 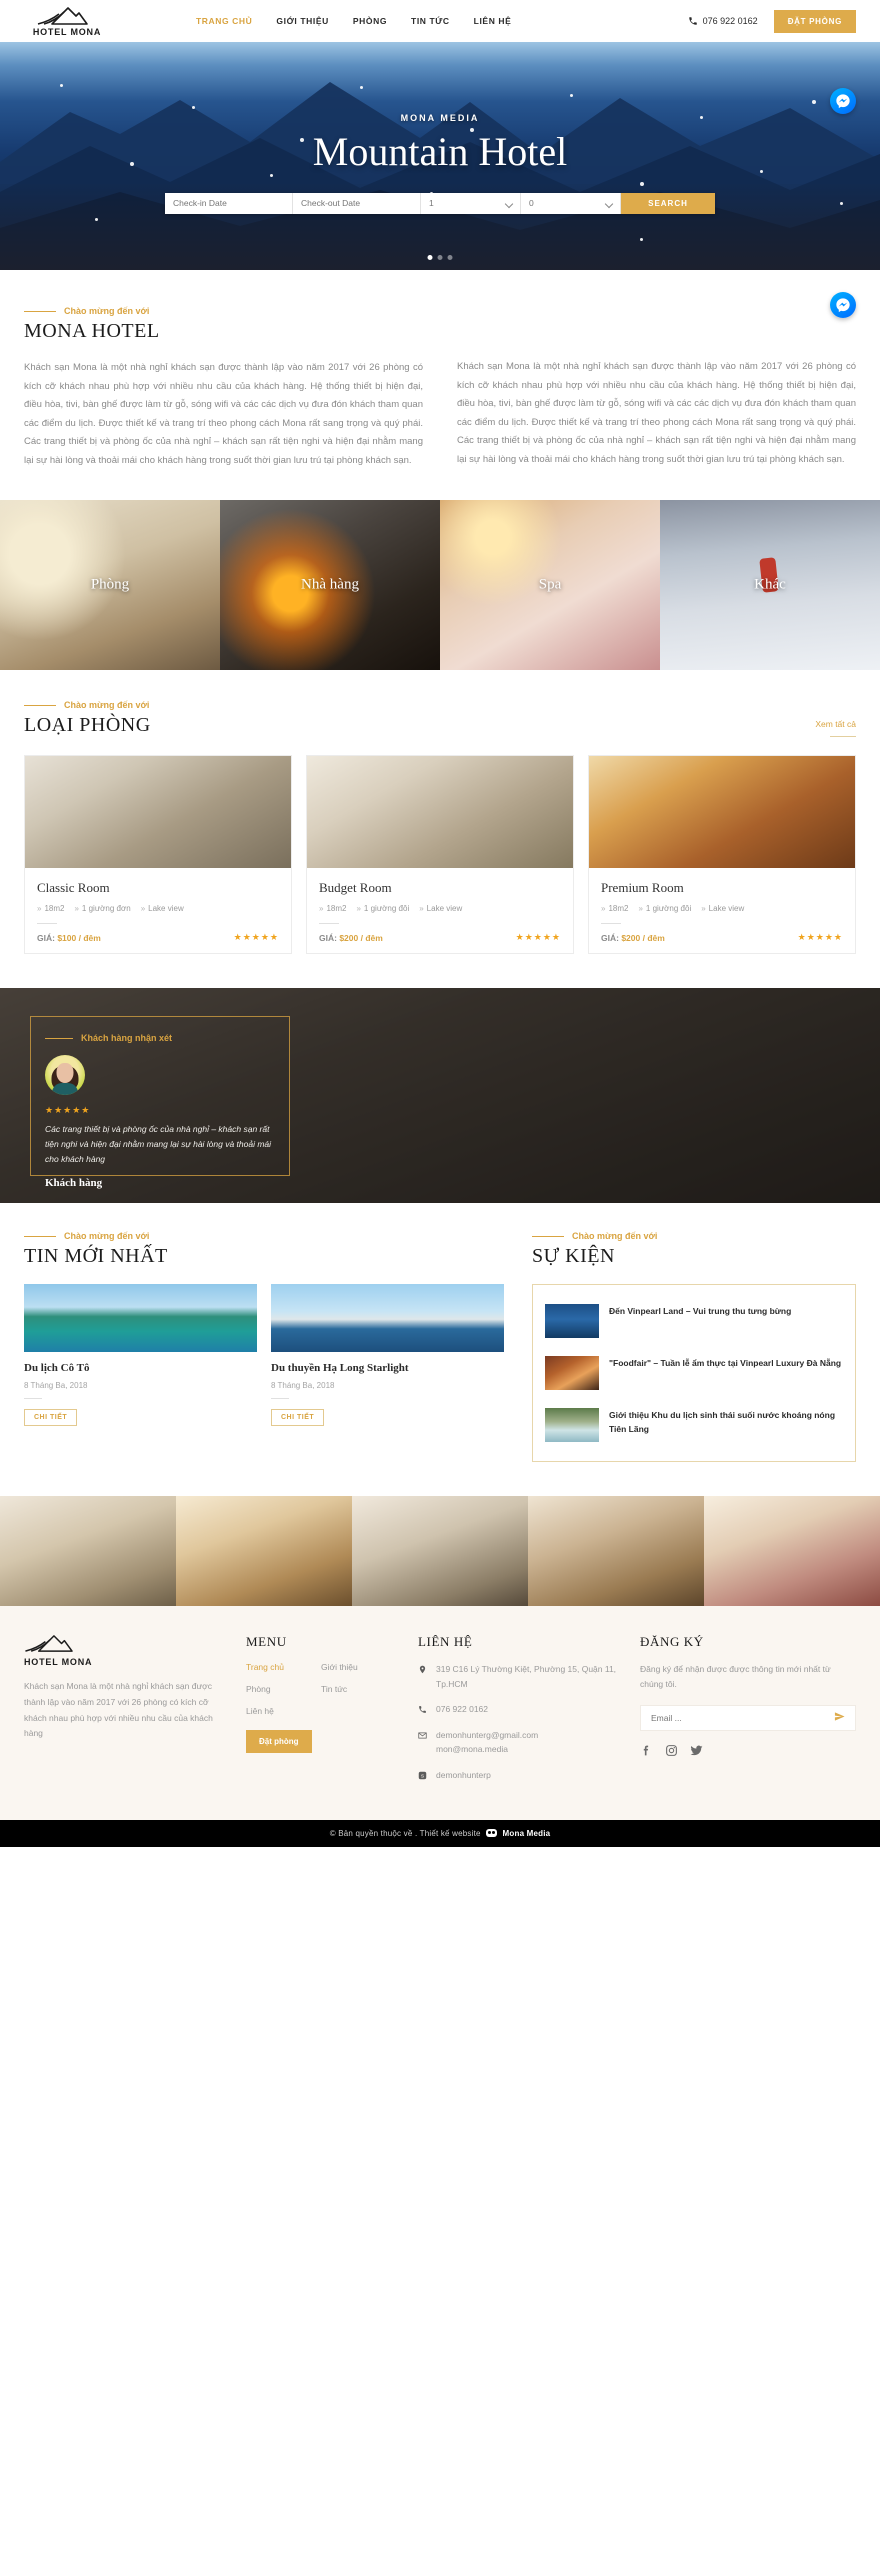 What do you see at coordinates (430, 21) in the screenshot?
I see `nav-item-tin-tuc: TIN TỨC` at bounding box center [430, 21].